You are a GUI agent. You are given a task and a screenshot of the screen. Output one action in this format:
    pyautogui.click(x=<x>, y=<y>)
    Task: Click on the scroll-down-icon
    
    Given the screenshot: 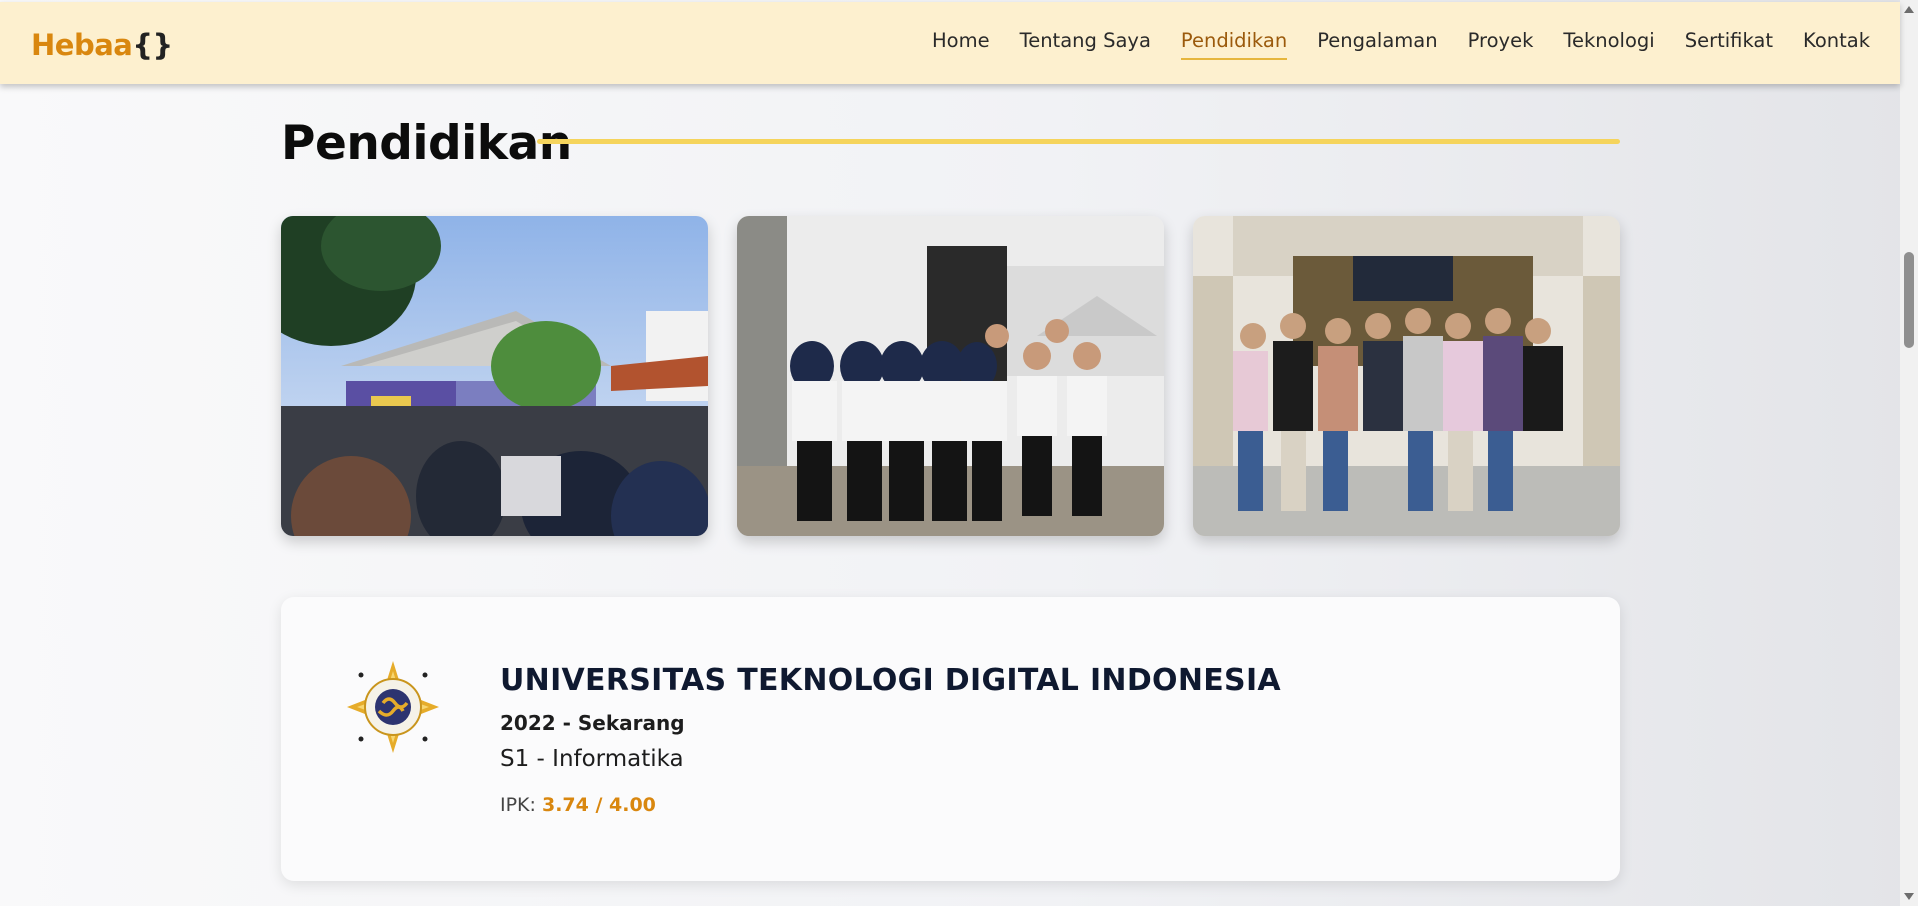 What is the action you would take?
    pyautogui.click(x=1909, y=896)
    